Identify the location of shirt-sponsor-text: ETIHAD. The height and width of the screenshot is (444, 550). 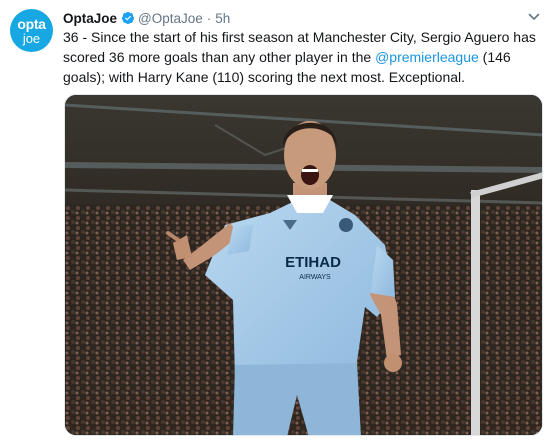
(313, 262).